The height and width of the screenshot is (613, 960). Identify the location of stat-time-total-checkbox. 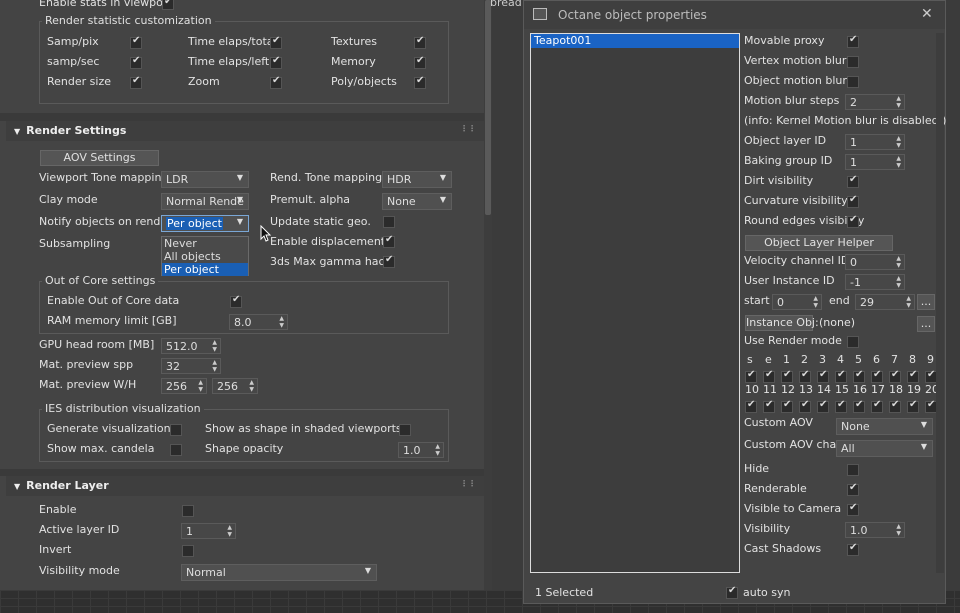
(276, 42).